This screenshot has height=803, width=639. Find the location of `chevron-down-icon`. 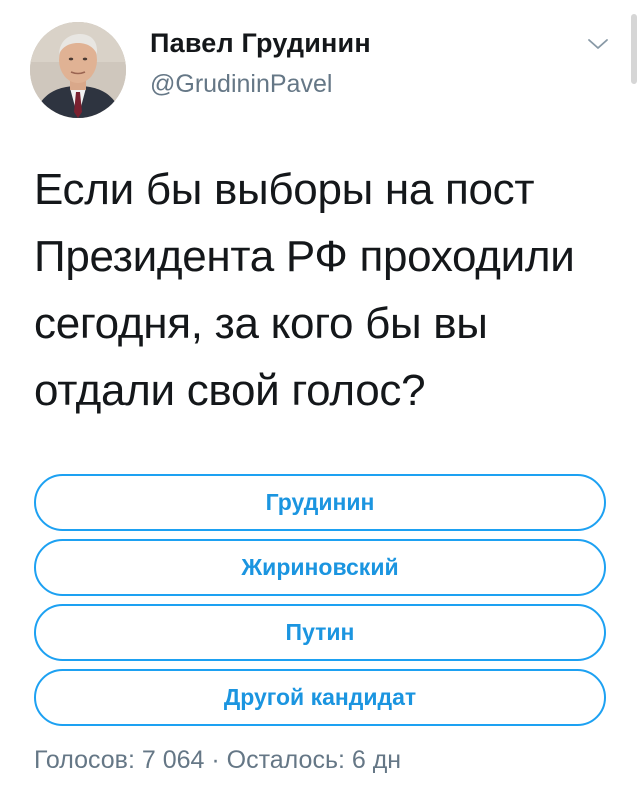

chevron-down-icon is located at coordinates (598, 44).